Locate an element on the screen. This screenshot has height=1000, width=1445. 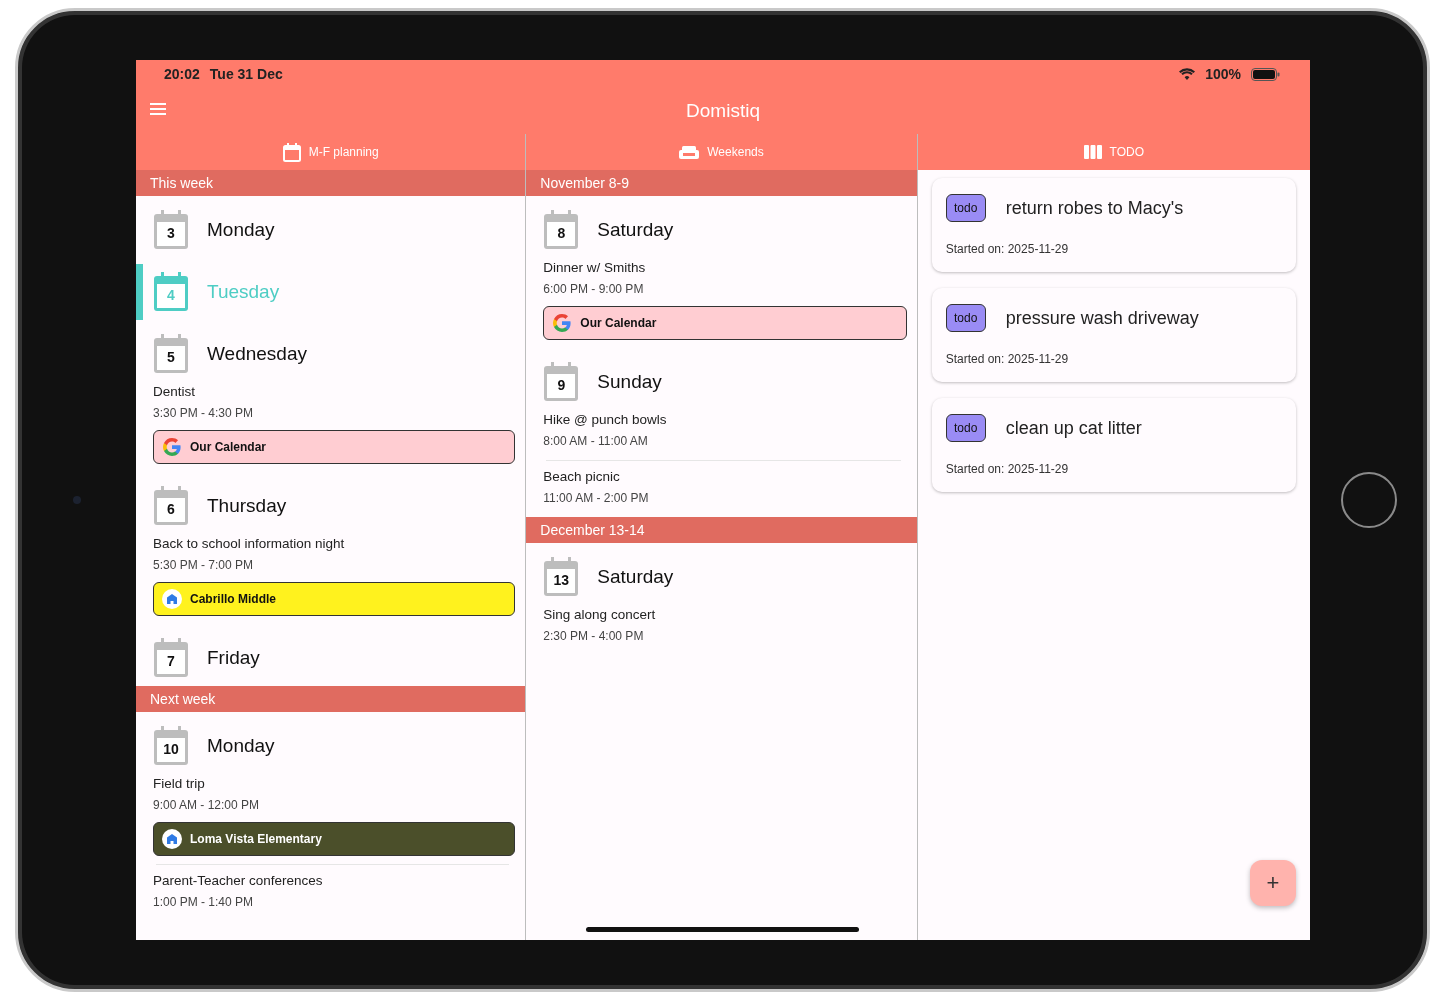
day-number: 10 is located at coordinates (171, 749).